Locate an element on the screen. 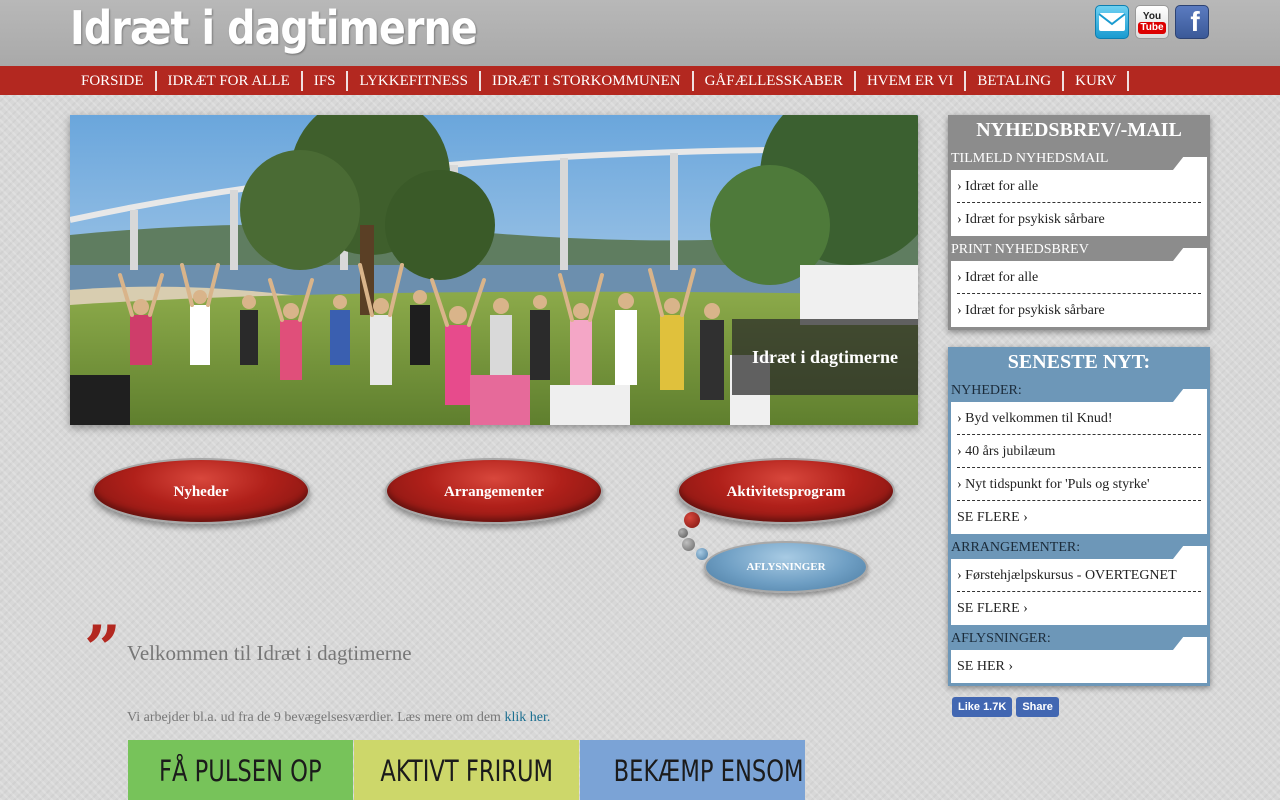 The image size is (1280, 800). youtube-tube-text: Tube is located at coordinates (1152, 27).